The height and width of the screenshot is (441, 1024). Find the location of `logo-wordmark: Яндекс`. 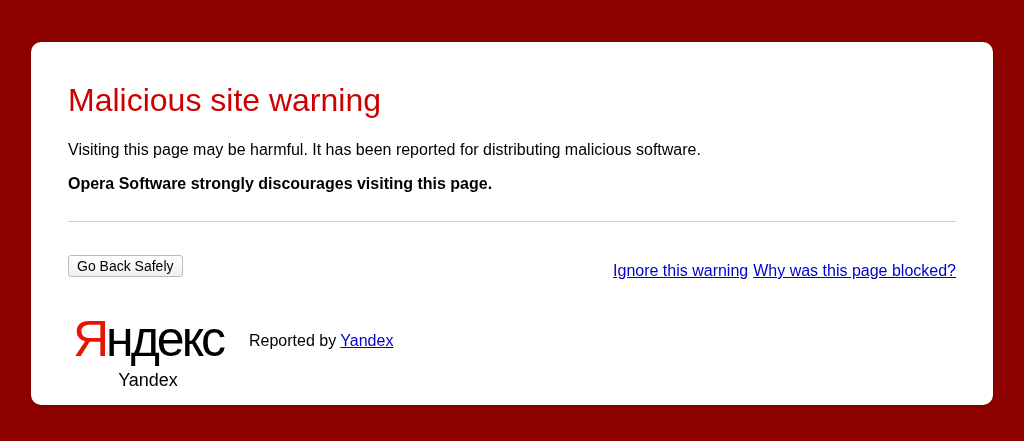

logo-wordmark: Яндекс is located at coordinates (148, 339).